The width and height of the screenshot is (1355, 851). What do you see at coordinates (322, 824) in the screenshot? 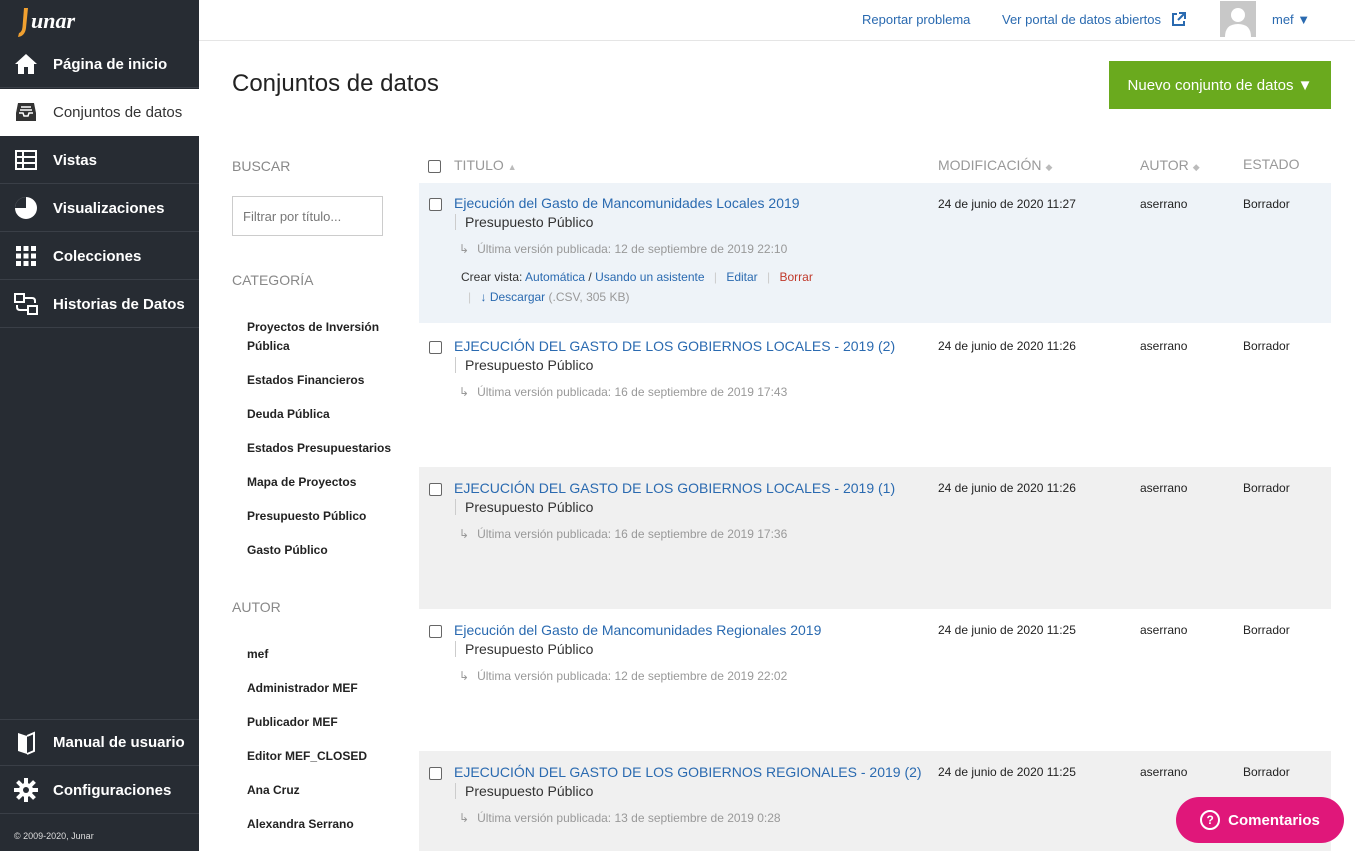
I see `author-filter-item: Alexandra Serrano` at bounding box center [322, 824].